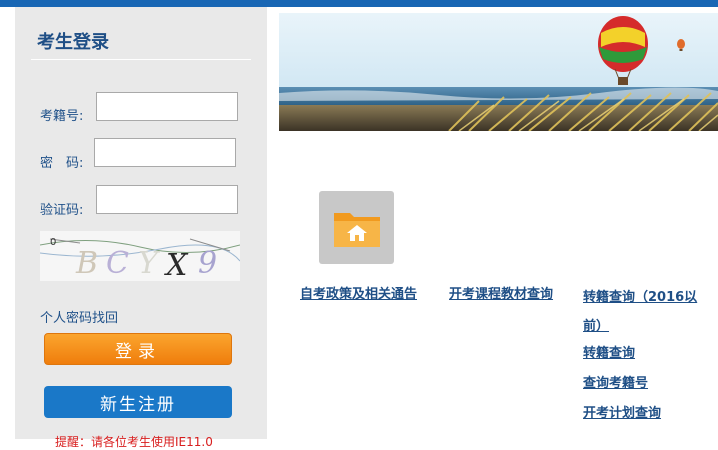  I want to click on top-bar, so click(359, 3).